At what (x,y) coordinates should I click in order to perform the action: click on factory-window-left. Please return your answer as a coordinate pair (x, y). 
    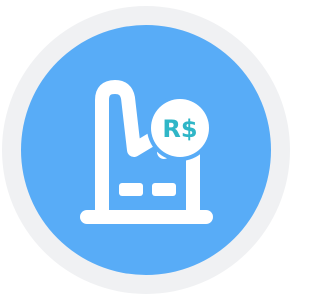
    Looking at the image, I should click on (131, 189).